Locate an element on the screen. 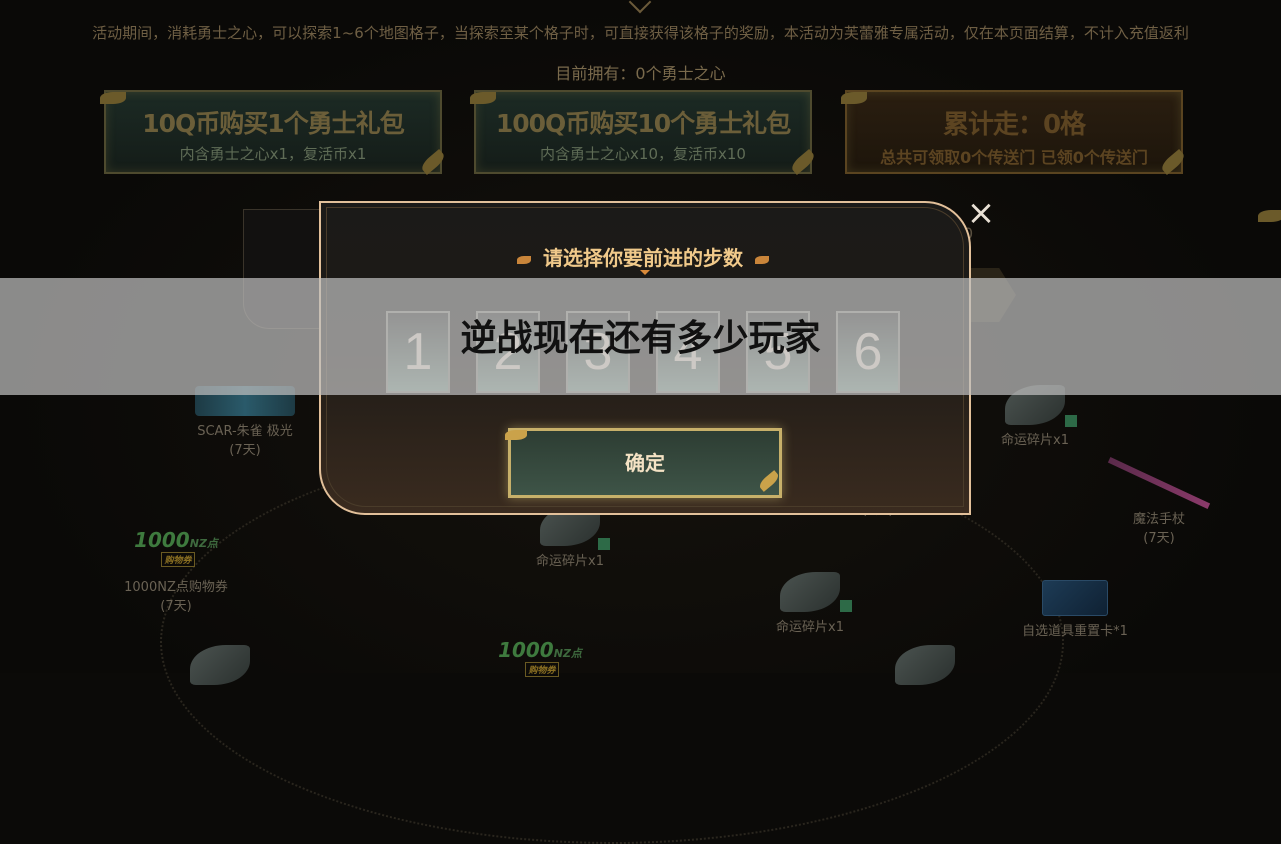 This screenshot has height=844, width=1281. reward-staff: 魔法手杖 (7天) is located at coordinates (1159, 501).